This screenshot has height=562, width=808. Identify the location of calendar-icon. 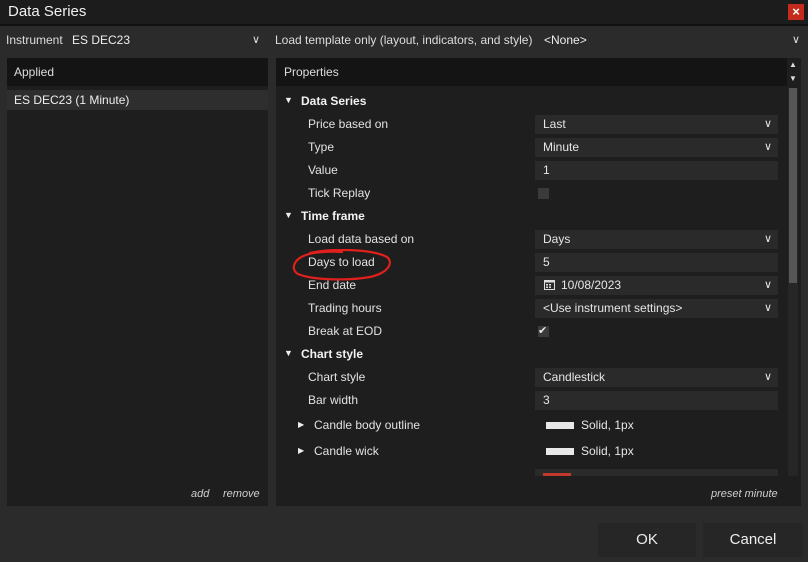
(549, 285).